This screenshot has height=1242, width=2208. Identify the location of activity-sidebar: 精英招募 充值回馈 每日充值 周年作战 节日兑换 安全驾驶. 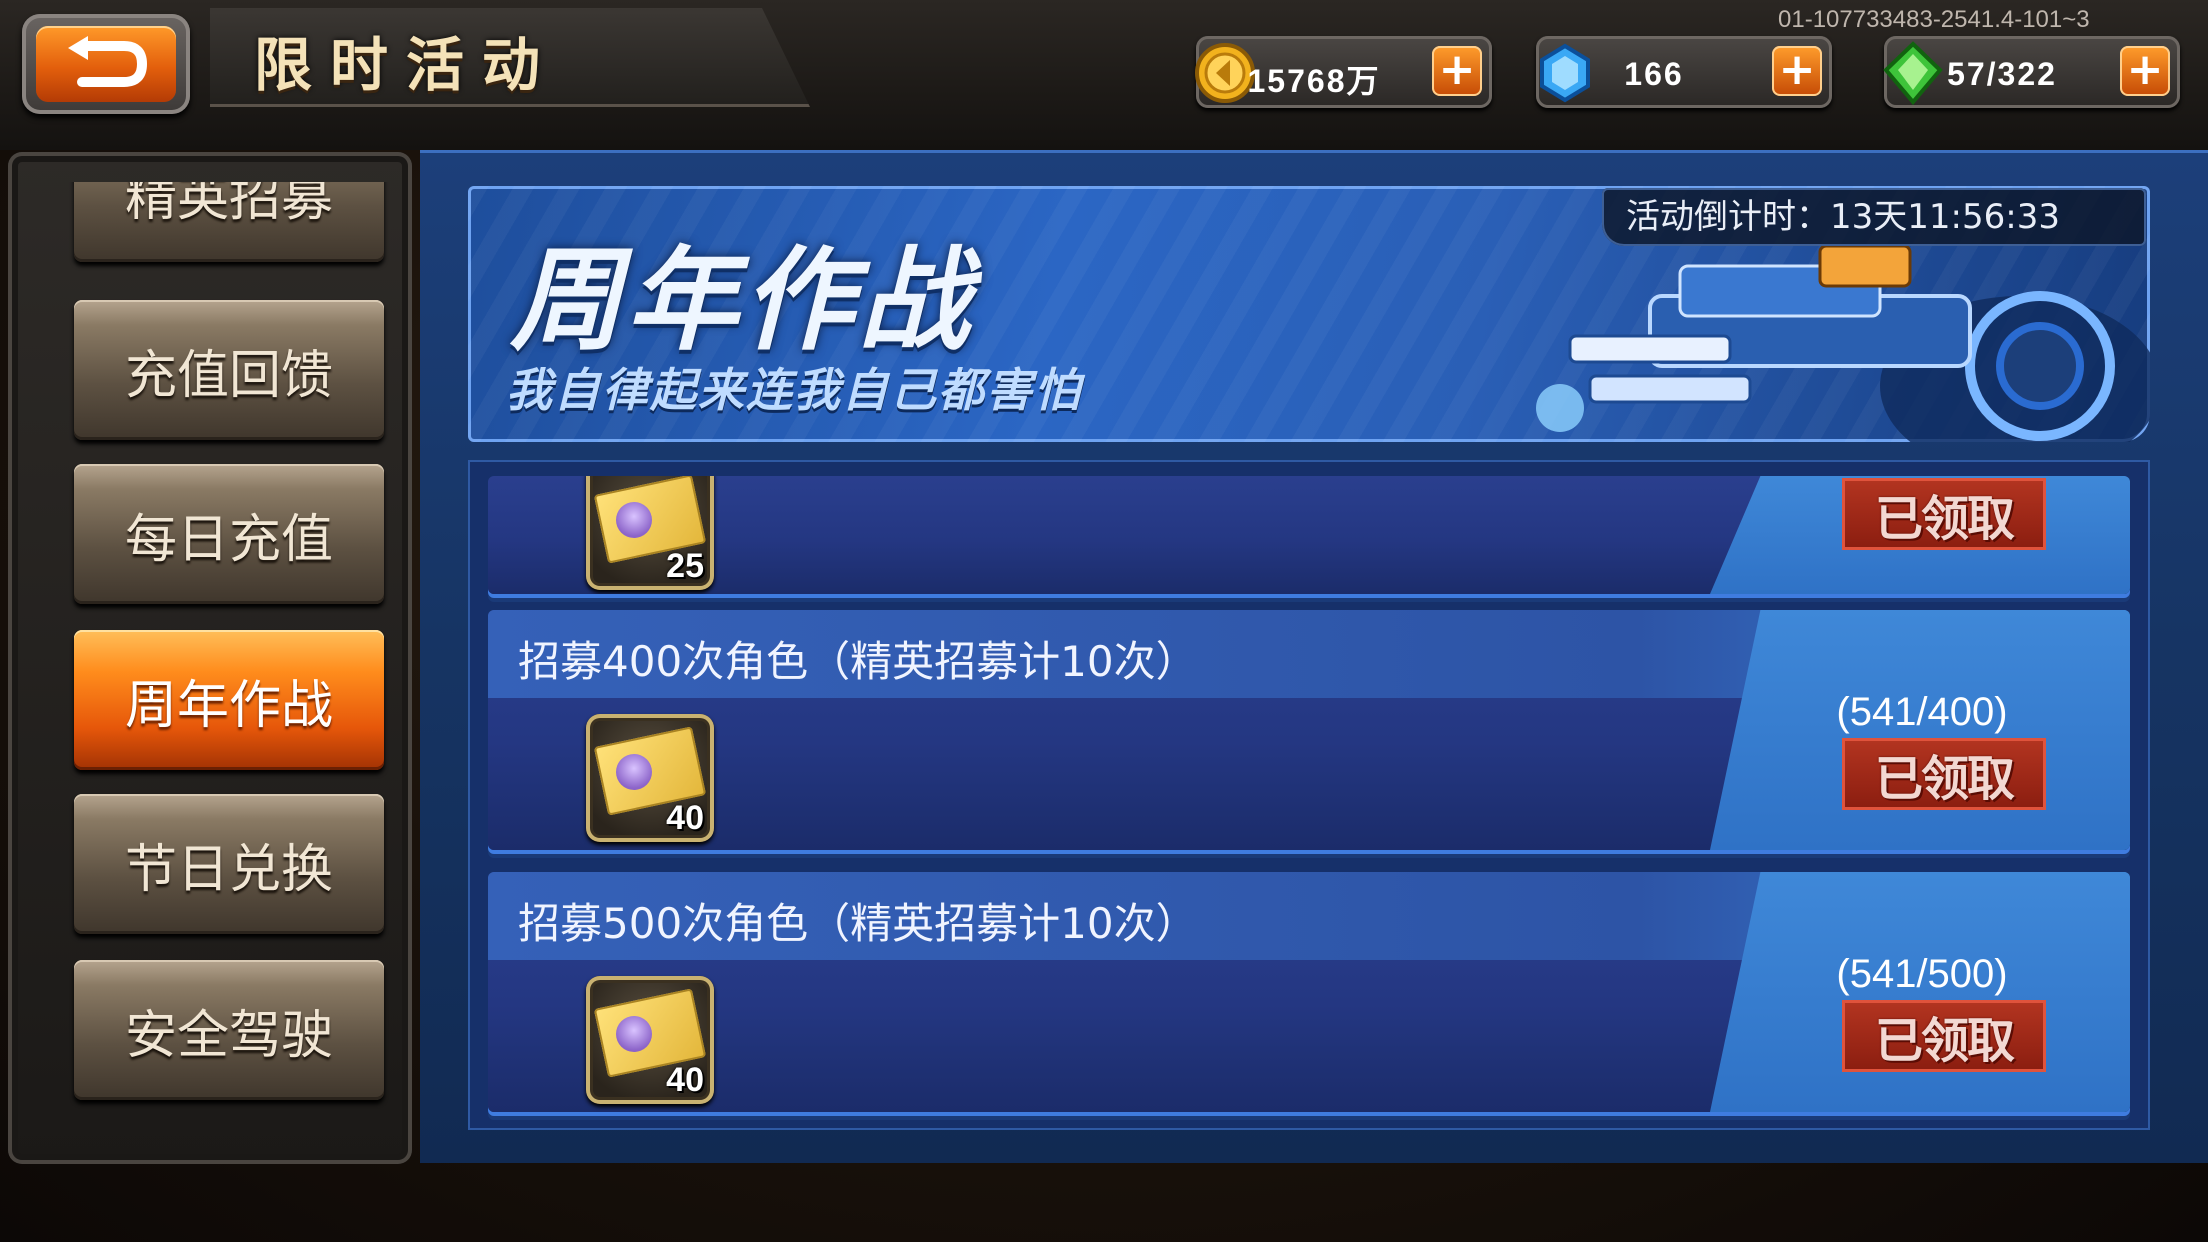
(210, 658).